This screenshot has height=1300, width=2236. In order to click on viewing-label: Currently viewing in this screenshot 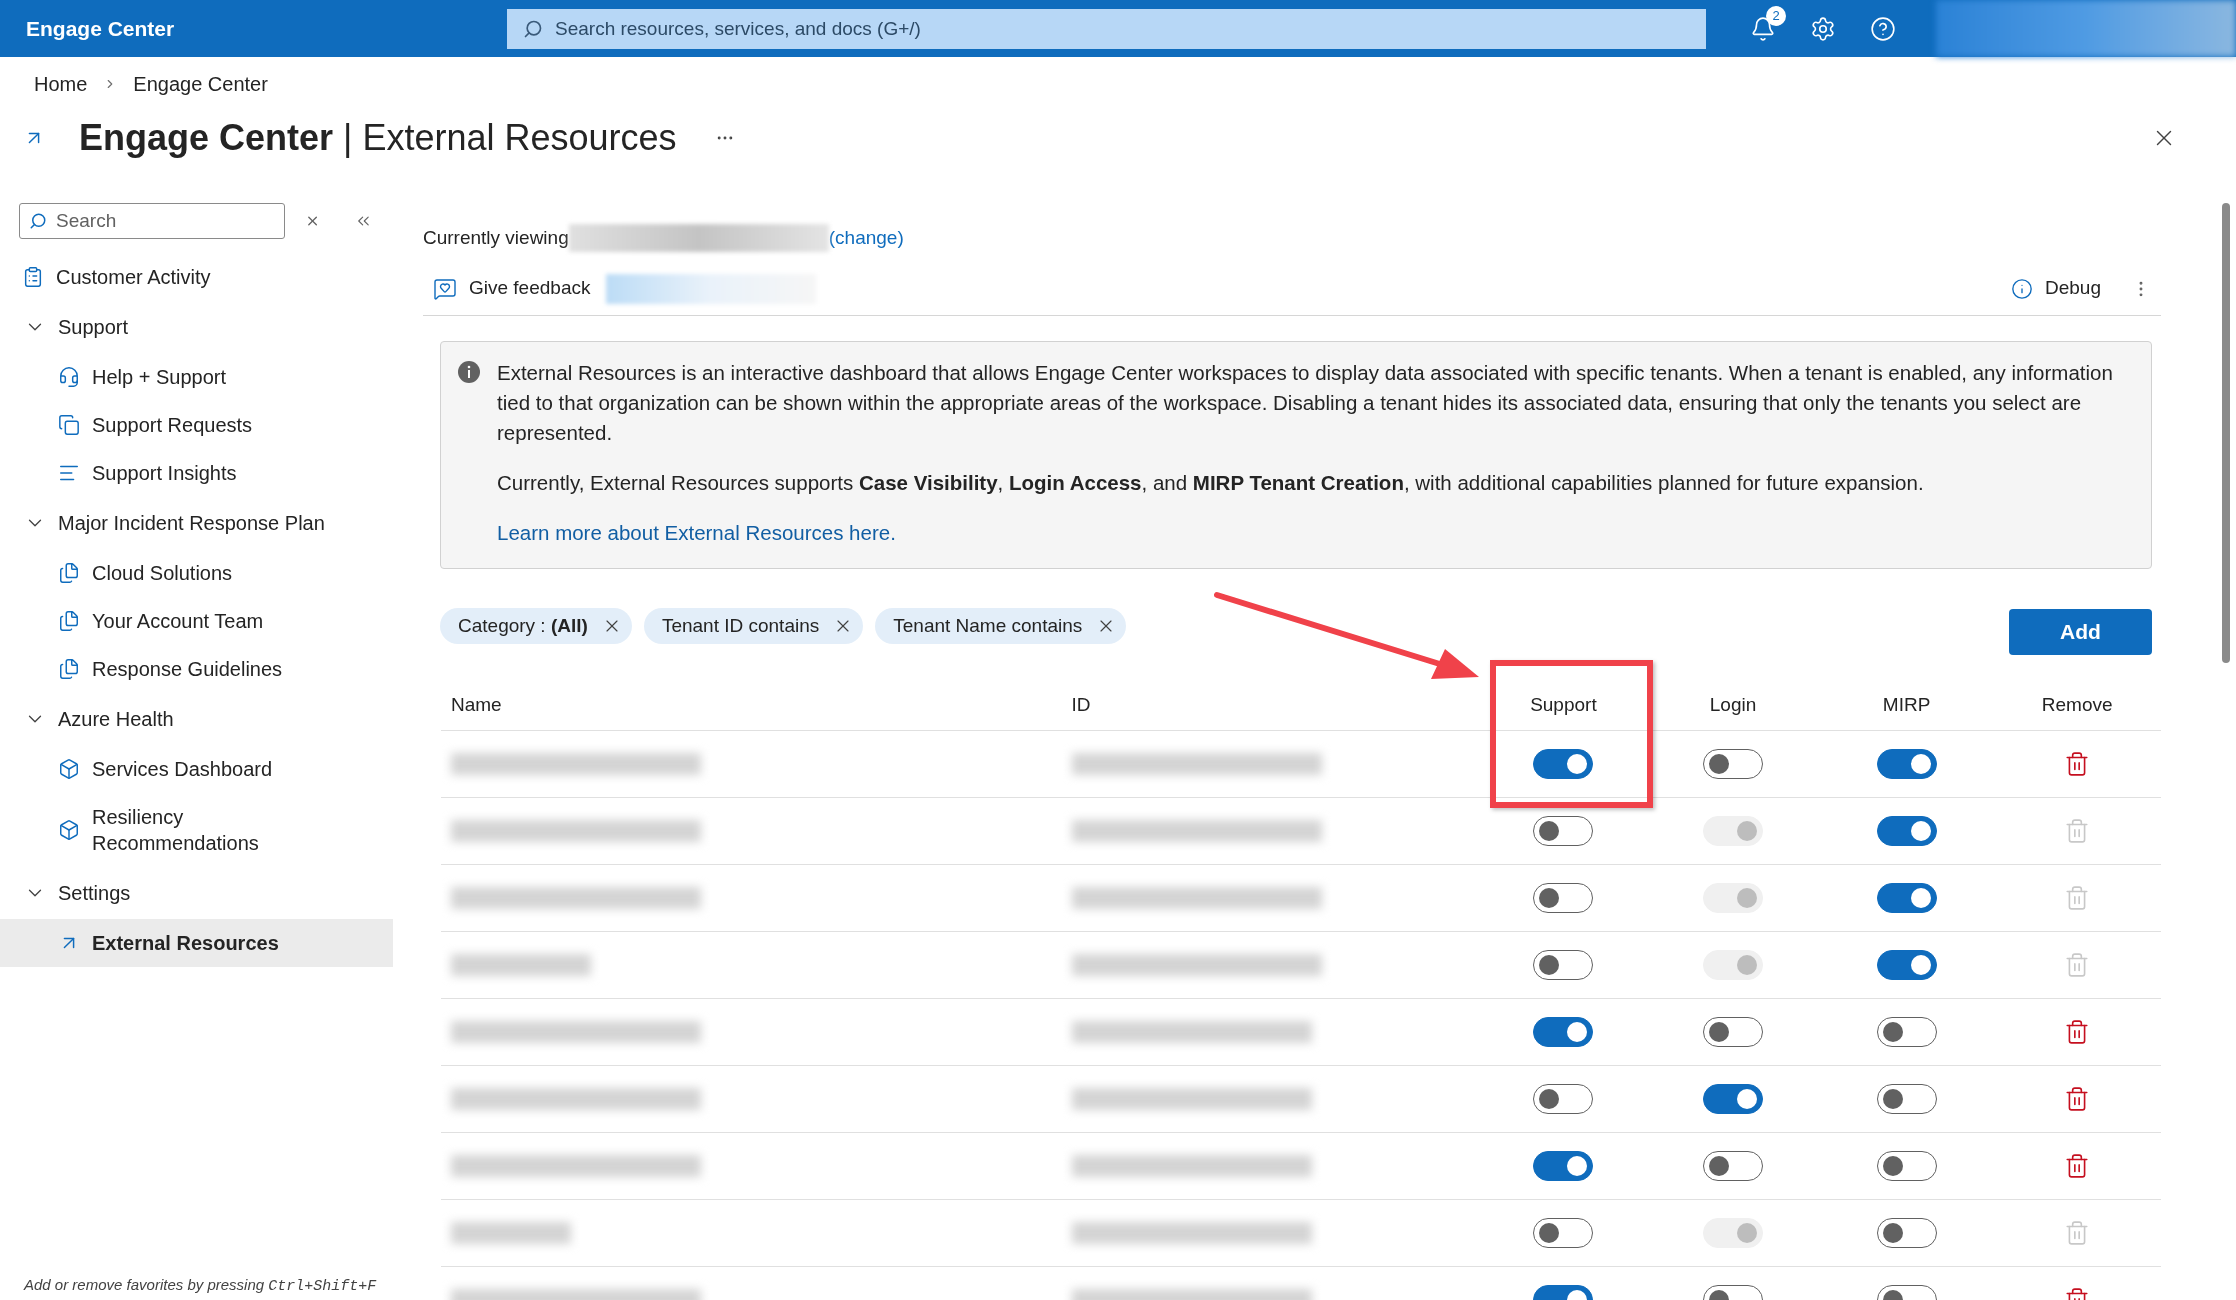, I will do `click(496, 237)`.